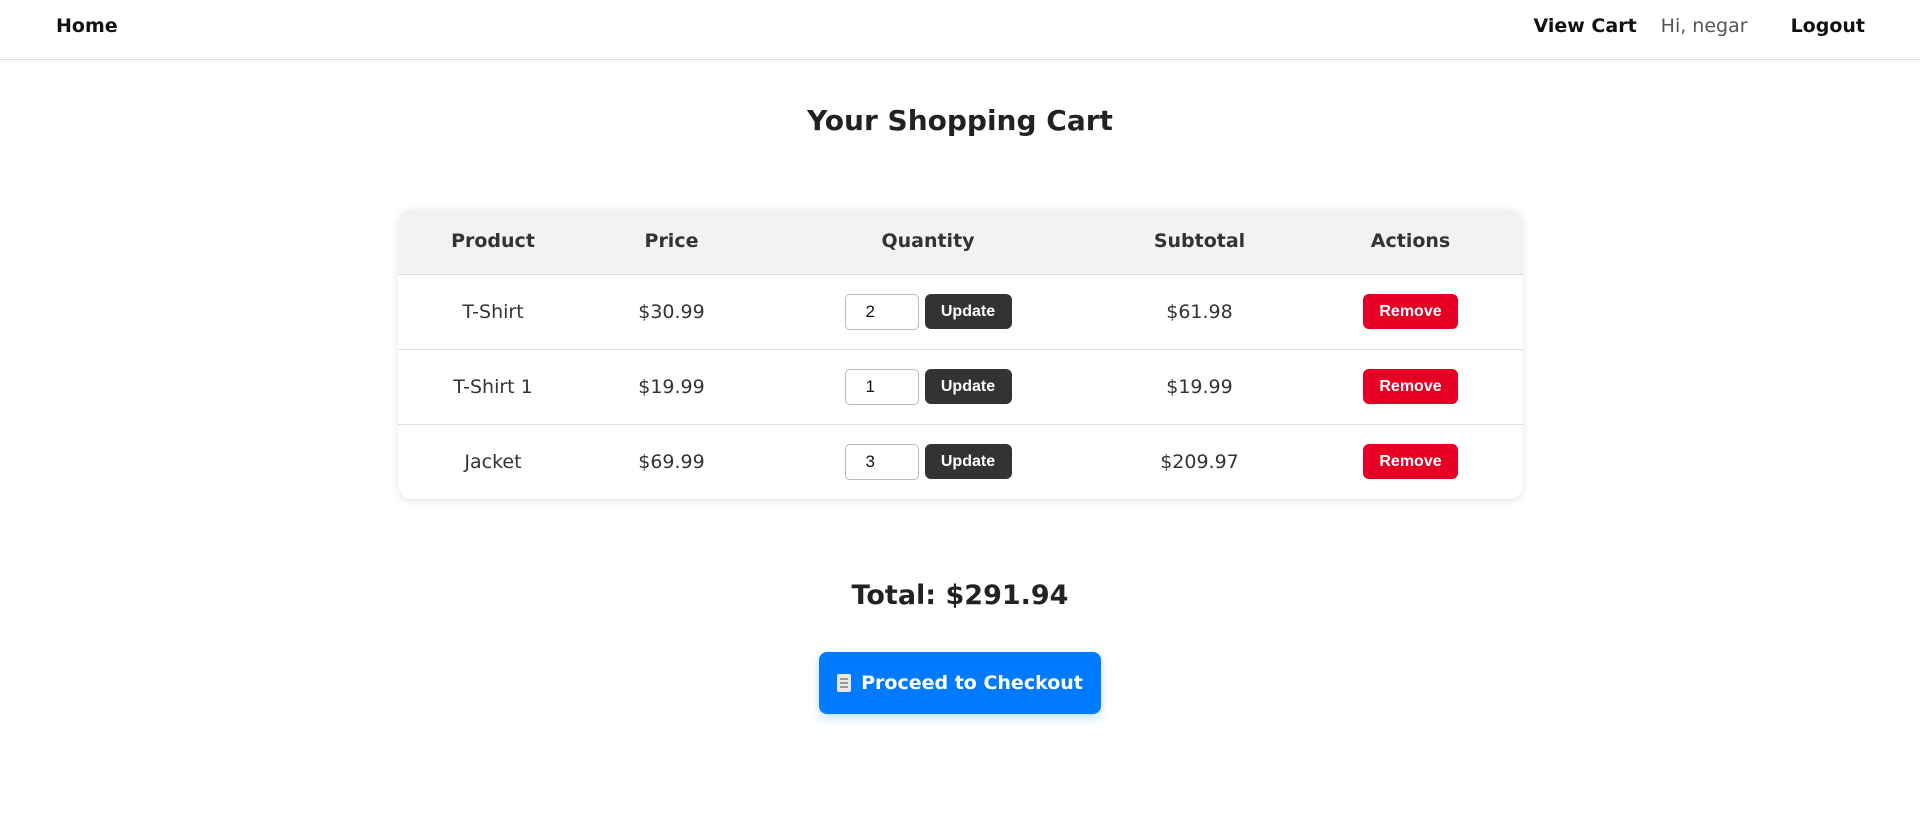 This screenshot has height=839, width=1920. I want to click on receipt-icon, so click(844, 683).